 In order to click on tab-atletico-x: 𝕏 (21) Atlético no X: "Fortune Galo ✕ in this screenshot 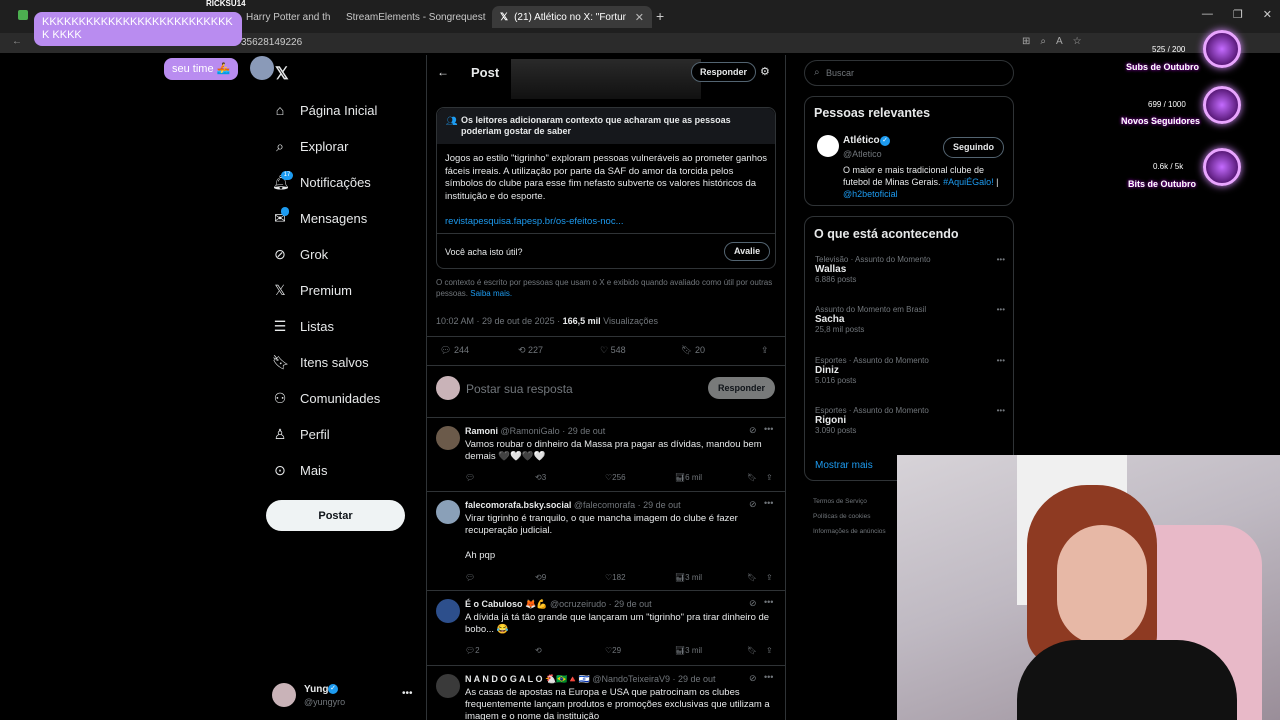, I will do `click(572, 17)`.